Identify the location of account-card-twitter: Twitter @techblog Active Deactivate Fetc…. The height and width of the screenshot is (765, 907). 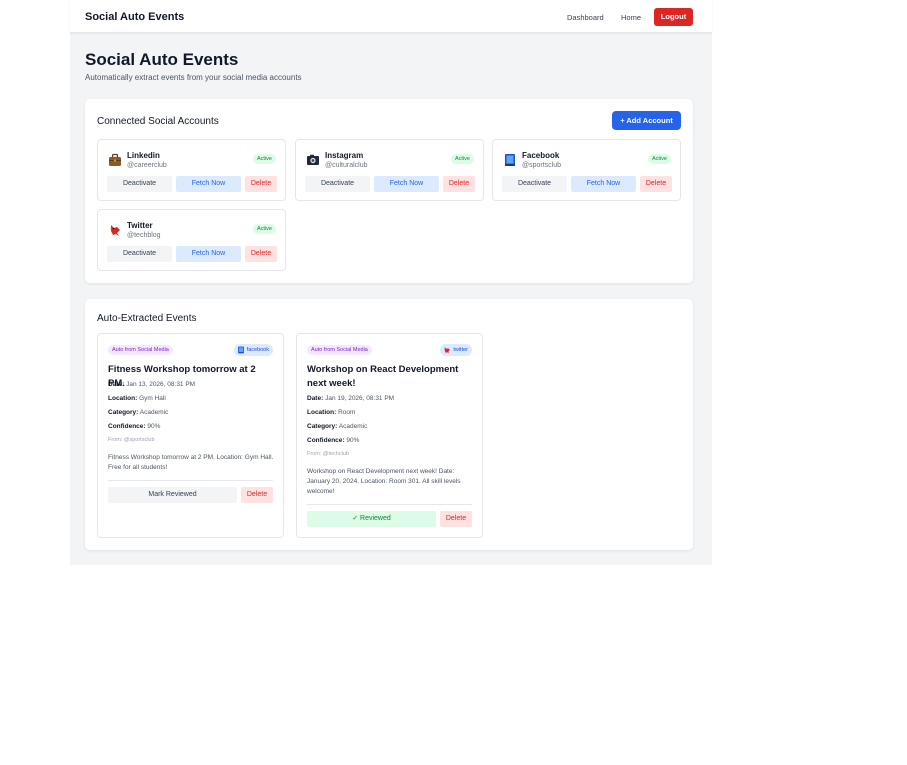
(191, 240).